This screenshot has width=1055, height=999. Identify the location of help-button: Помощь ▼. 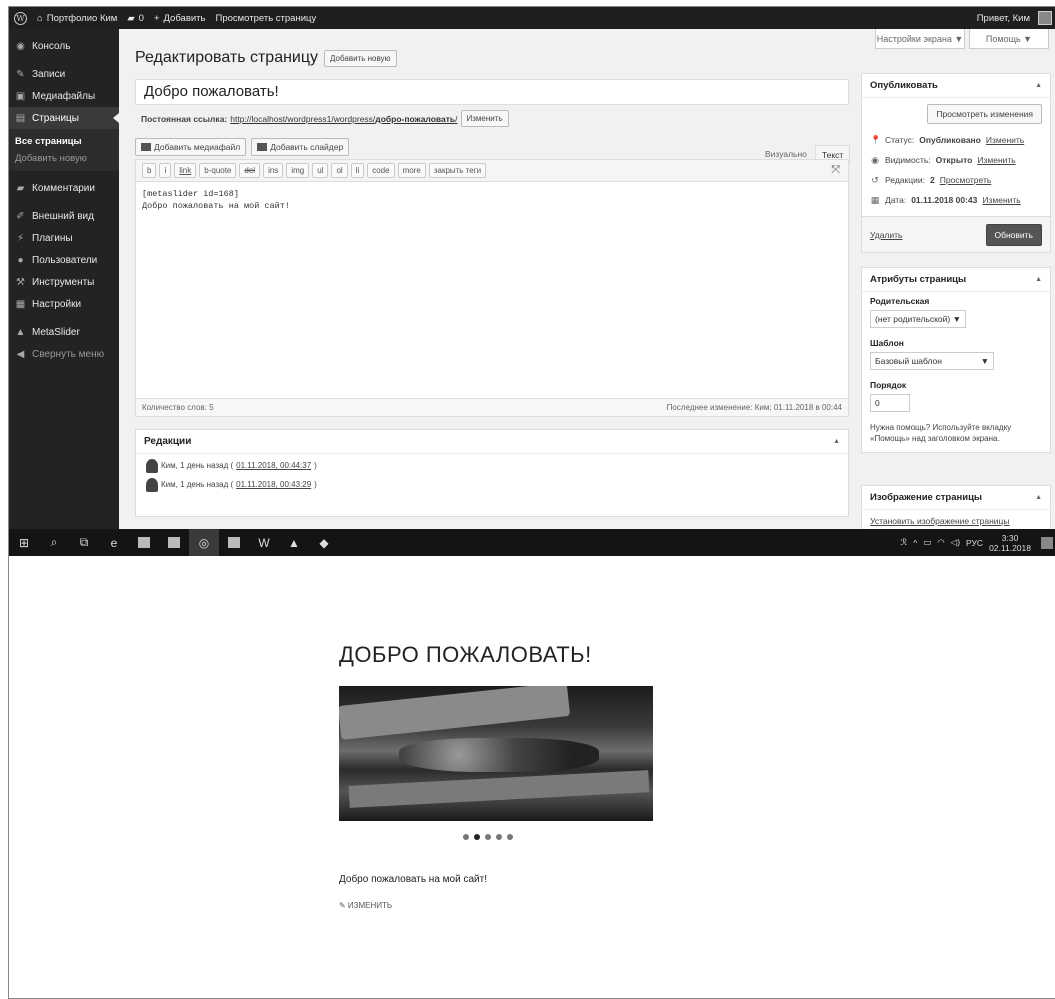
(1009, 39).